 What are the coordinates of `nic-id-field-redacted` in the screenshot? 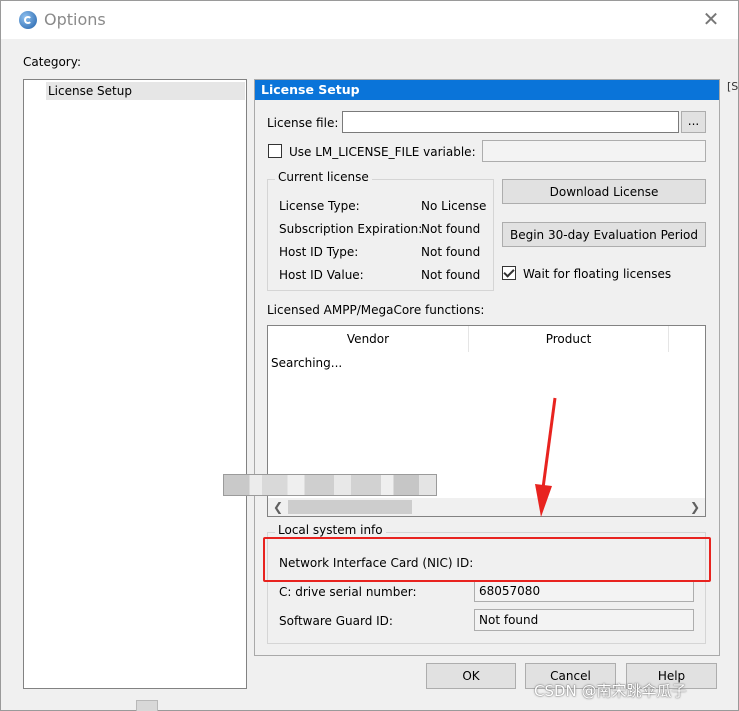 It's located at (330, 485).